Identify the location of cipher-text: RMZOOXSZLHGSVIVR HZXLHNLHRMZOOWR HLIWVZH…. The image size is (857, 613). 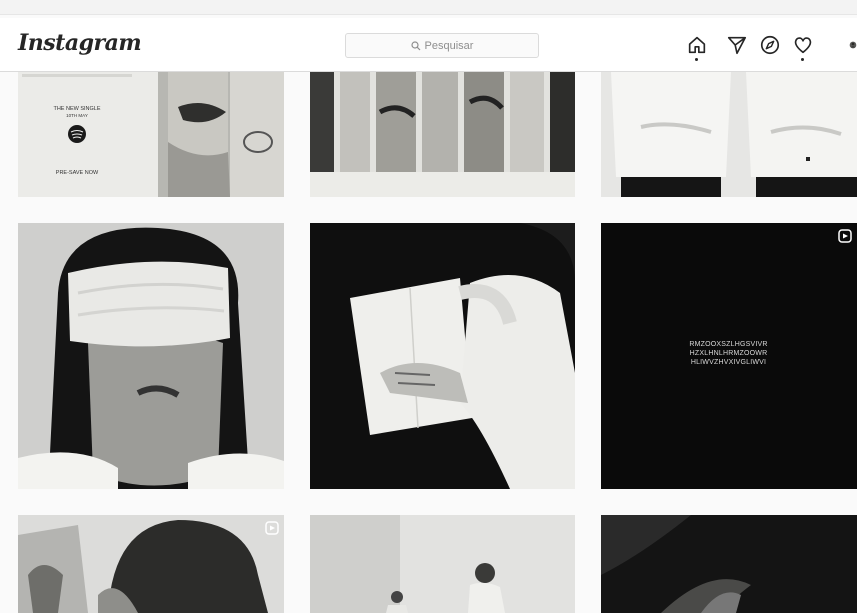
(728, 353).